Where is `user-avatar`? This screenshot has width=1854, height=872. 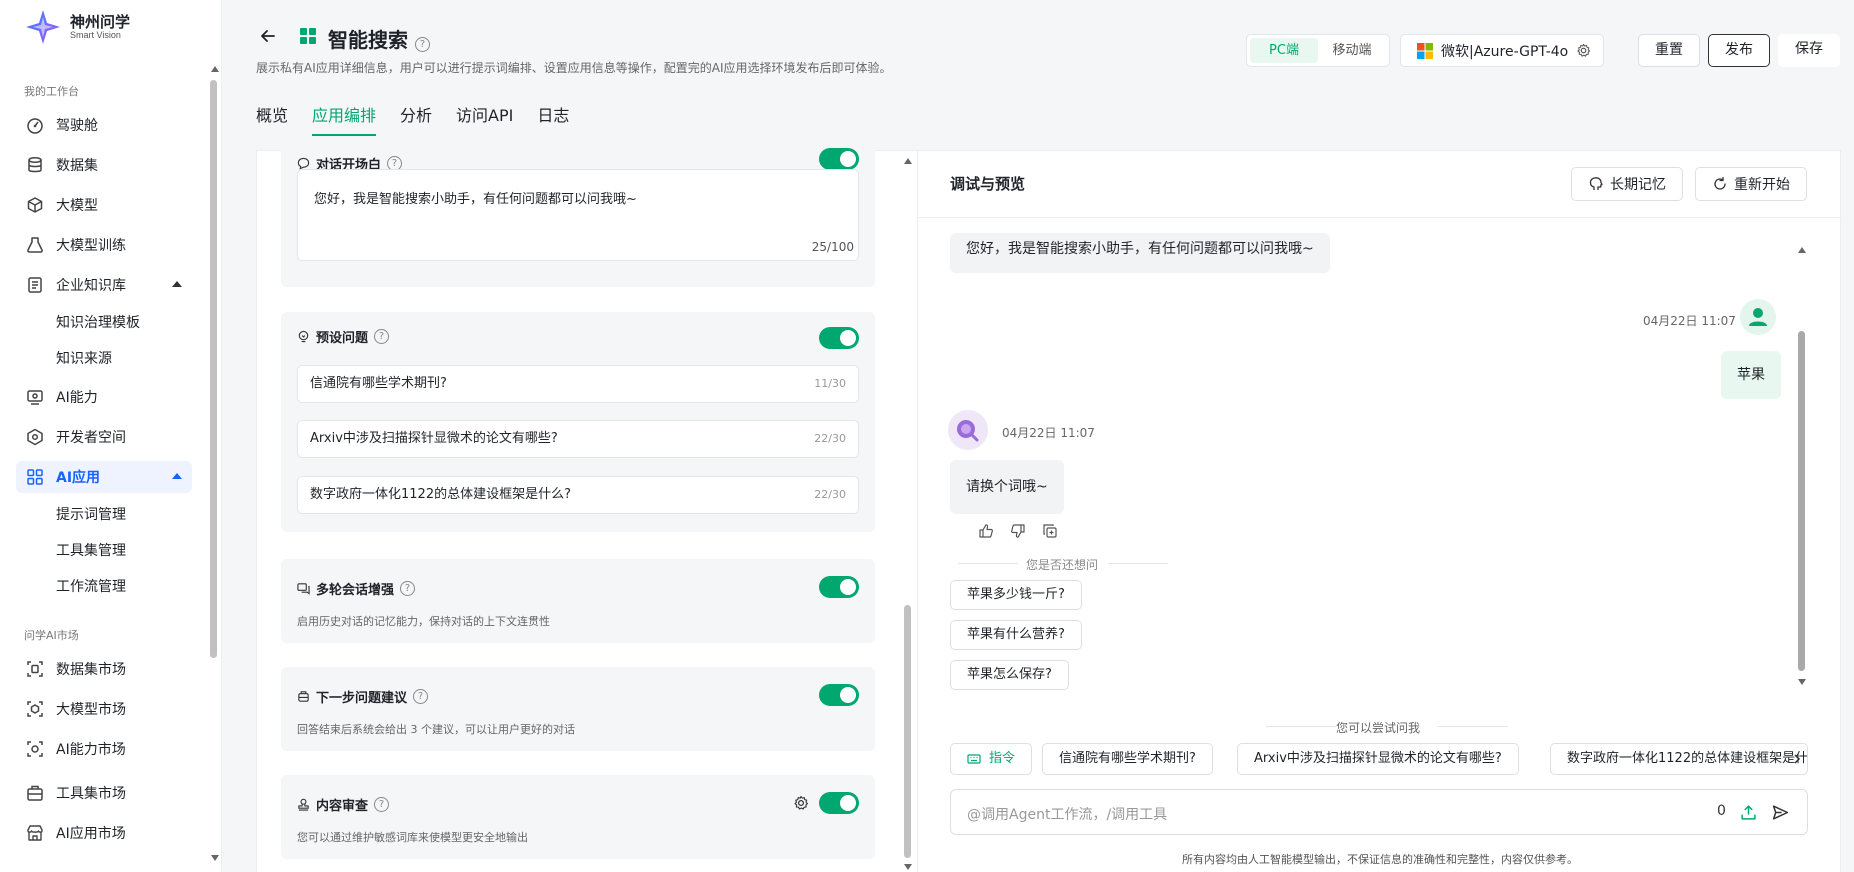 user-avatar is located at coordinates (1758, 317).